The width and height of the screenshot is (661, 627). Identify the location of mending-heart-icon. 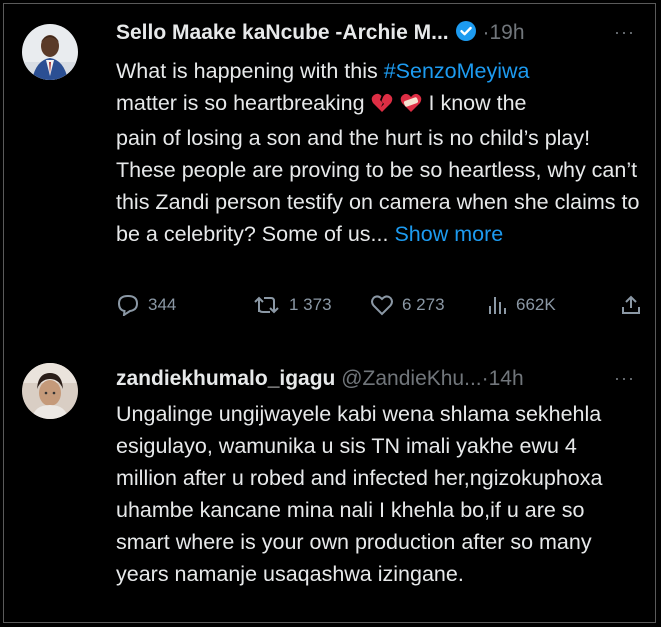
(411, 106).